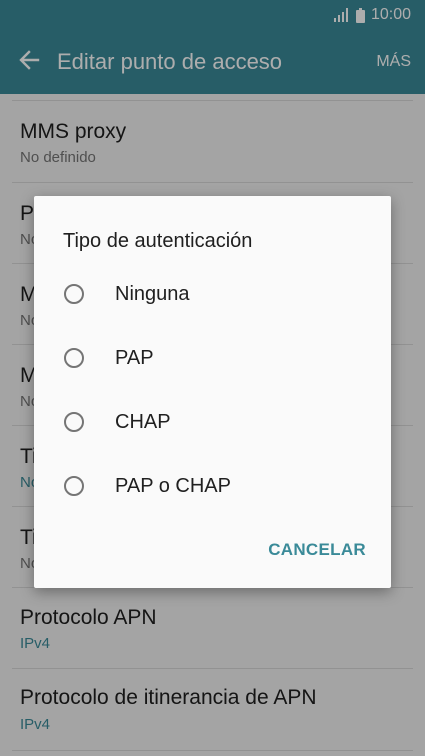 This screenshot has width=425, height=756. Describe the element at coordinates (152, 294) in the screenshot. I see `option-label: Ninguna` at that location.